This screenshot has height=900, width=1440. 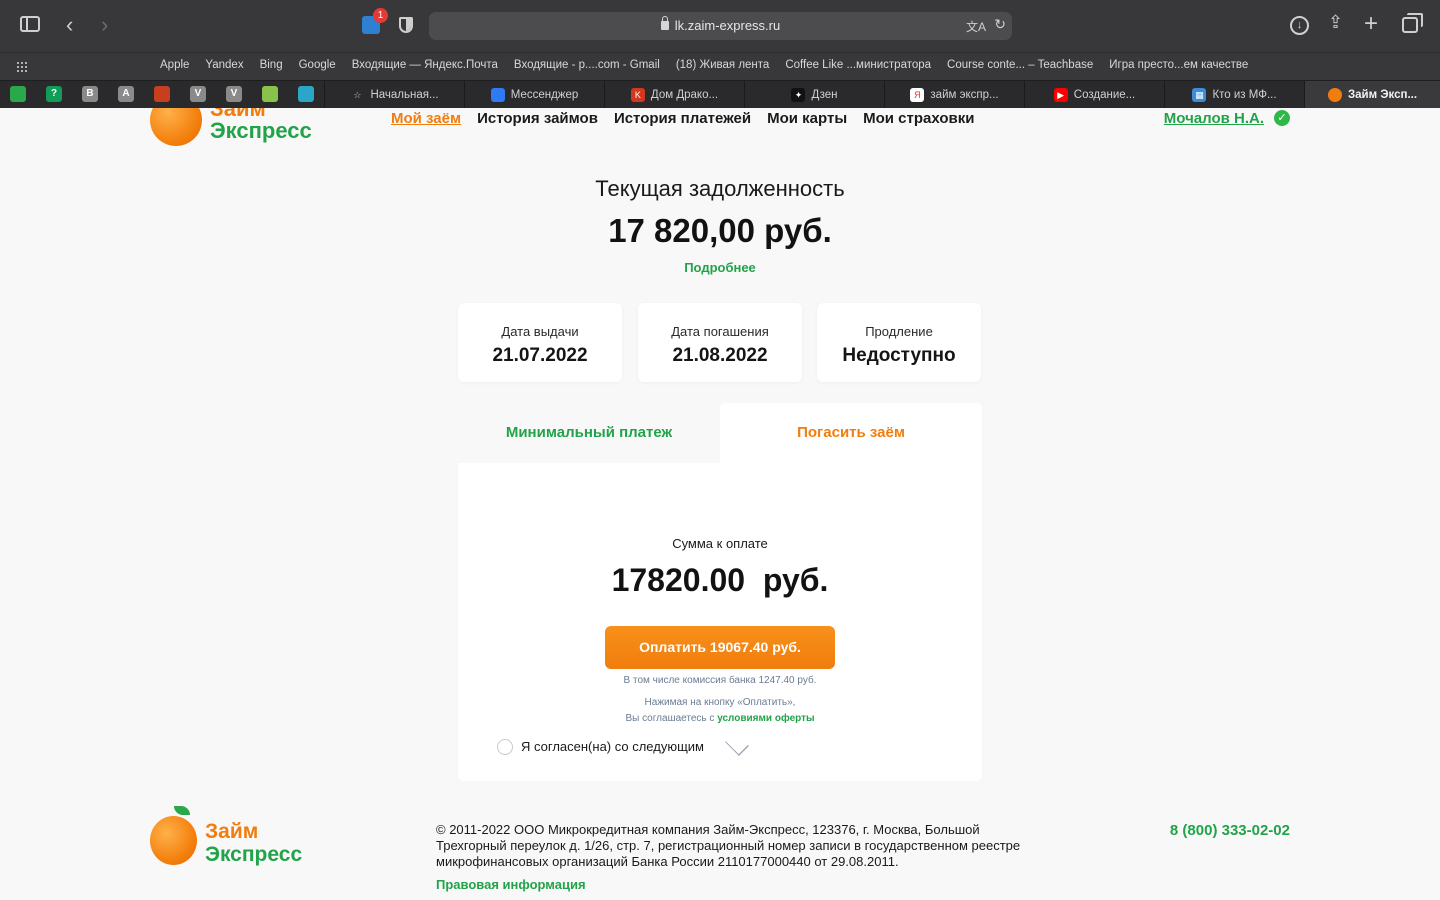 I want to click on nav-my-cards: Мои карты, so click(x=807, y=118).